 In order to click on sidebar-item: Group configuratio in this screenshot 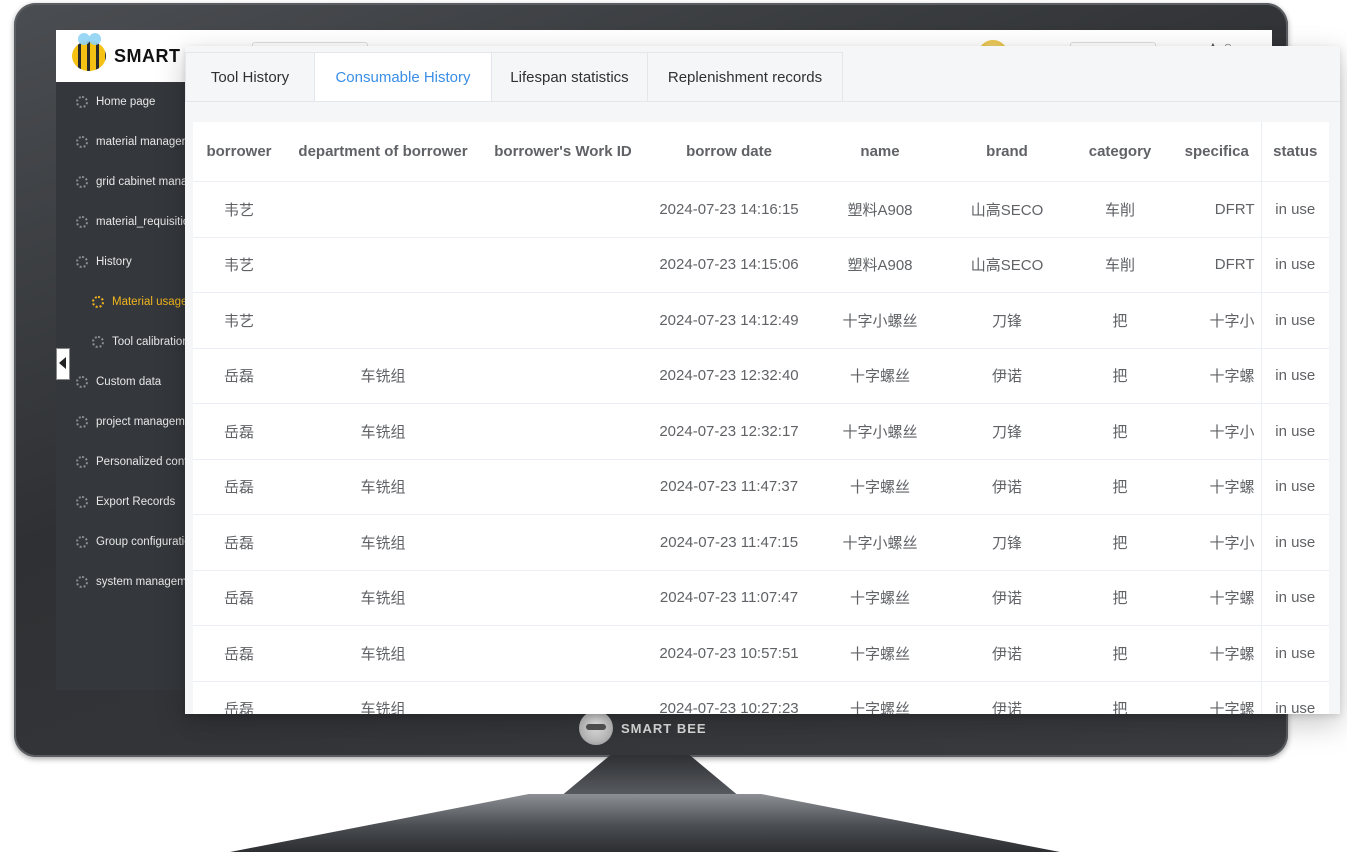, I will do `click(131, 542)`.